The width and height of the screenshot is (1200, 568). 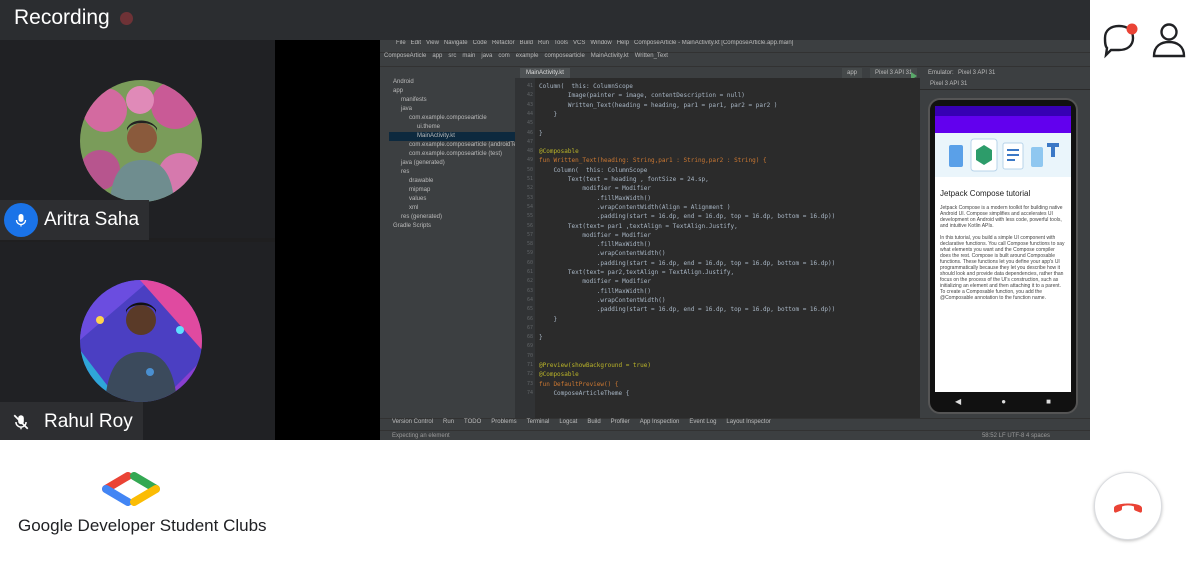 What do you see at coordinates (1128, 506) in the screenshot?
I see `leave-call-button` at bounding box center [1128, 506].